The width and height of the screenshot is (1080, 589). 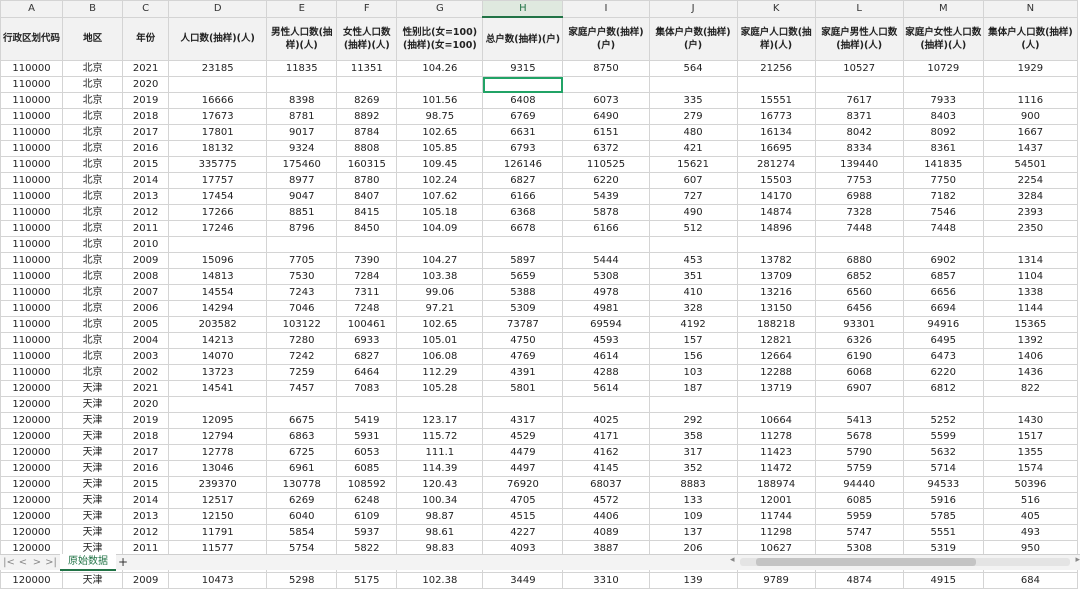 I want to click on table-cell: 2015, so click(x=146, y=164).